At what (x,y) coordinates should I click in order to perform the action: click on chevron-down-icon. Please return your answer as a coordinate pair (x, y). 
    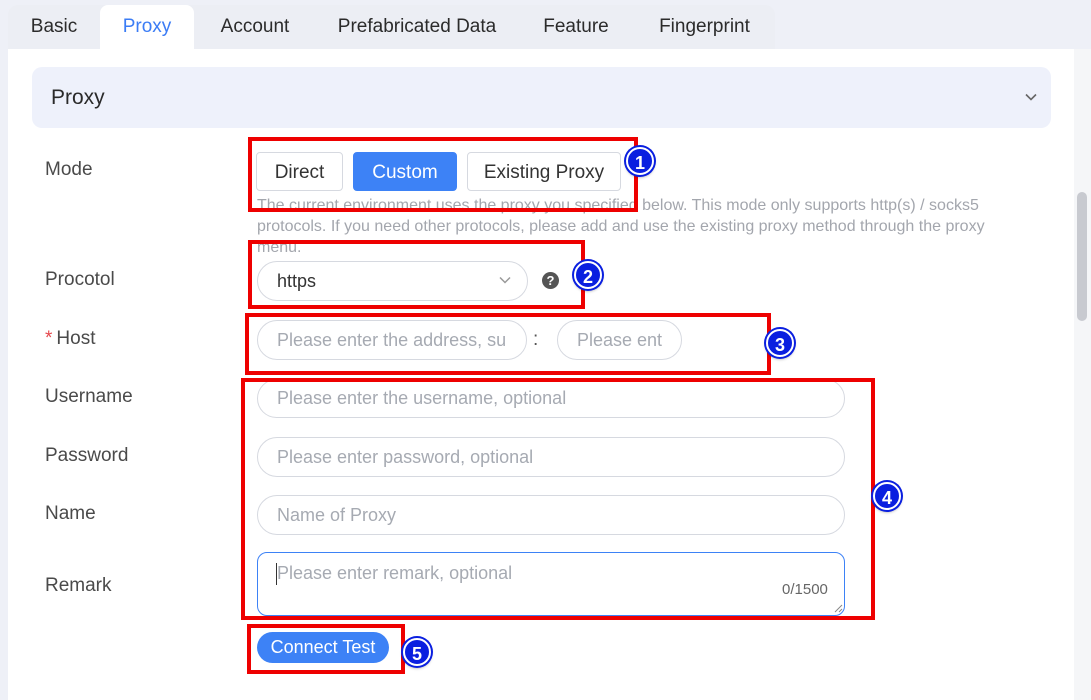
    Looking at the image, I should click on (1031, 97).